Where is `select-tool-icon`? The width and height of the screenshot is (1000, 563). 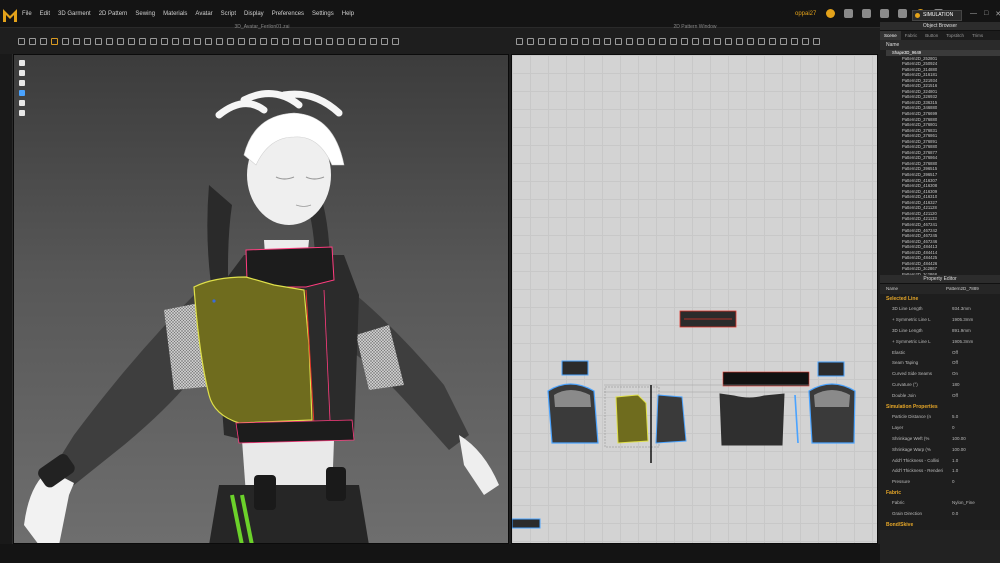 select-tool-icon is located at coordinates (21, 41).